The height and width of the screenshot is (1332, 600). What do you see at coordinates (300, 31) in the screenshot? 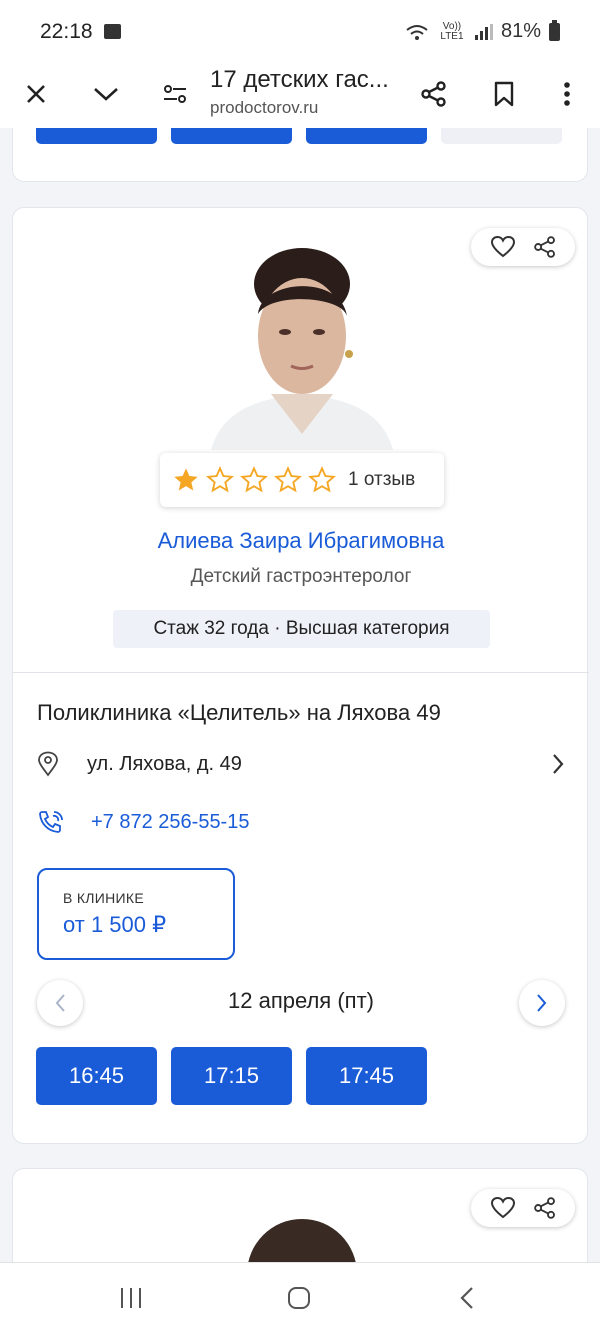
I see `status-bar: 22:18 Vo)) LTE1 81%` at bounding box center [300, 31].